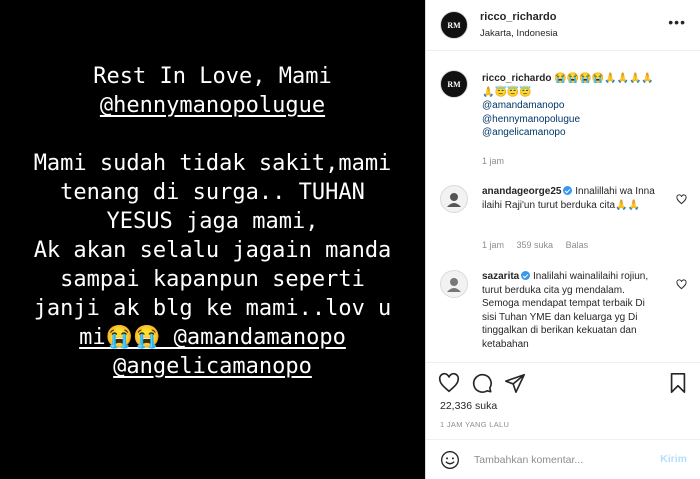 The image size is (700, 479). I want to click on comment-time: 1 jam, so click(493, 245).